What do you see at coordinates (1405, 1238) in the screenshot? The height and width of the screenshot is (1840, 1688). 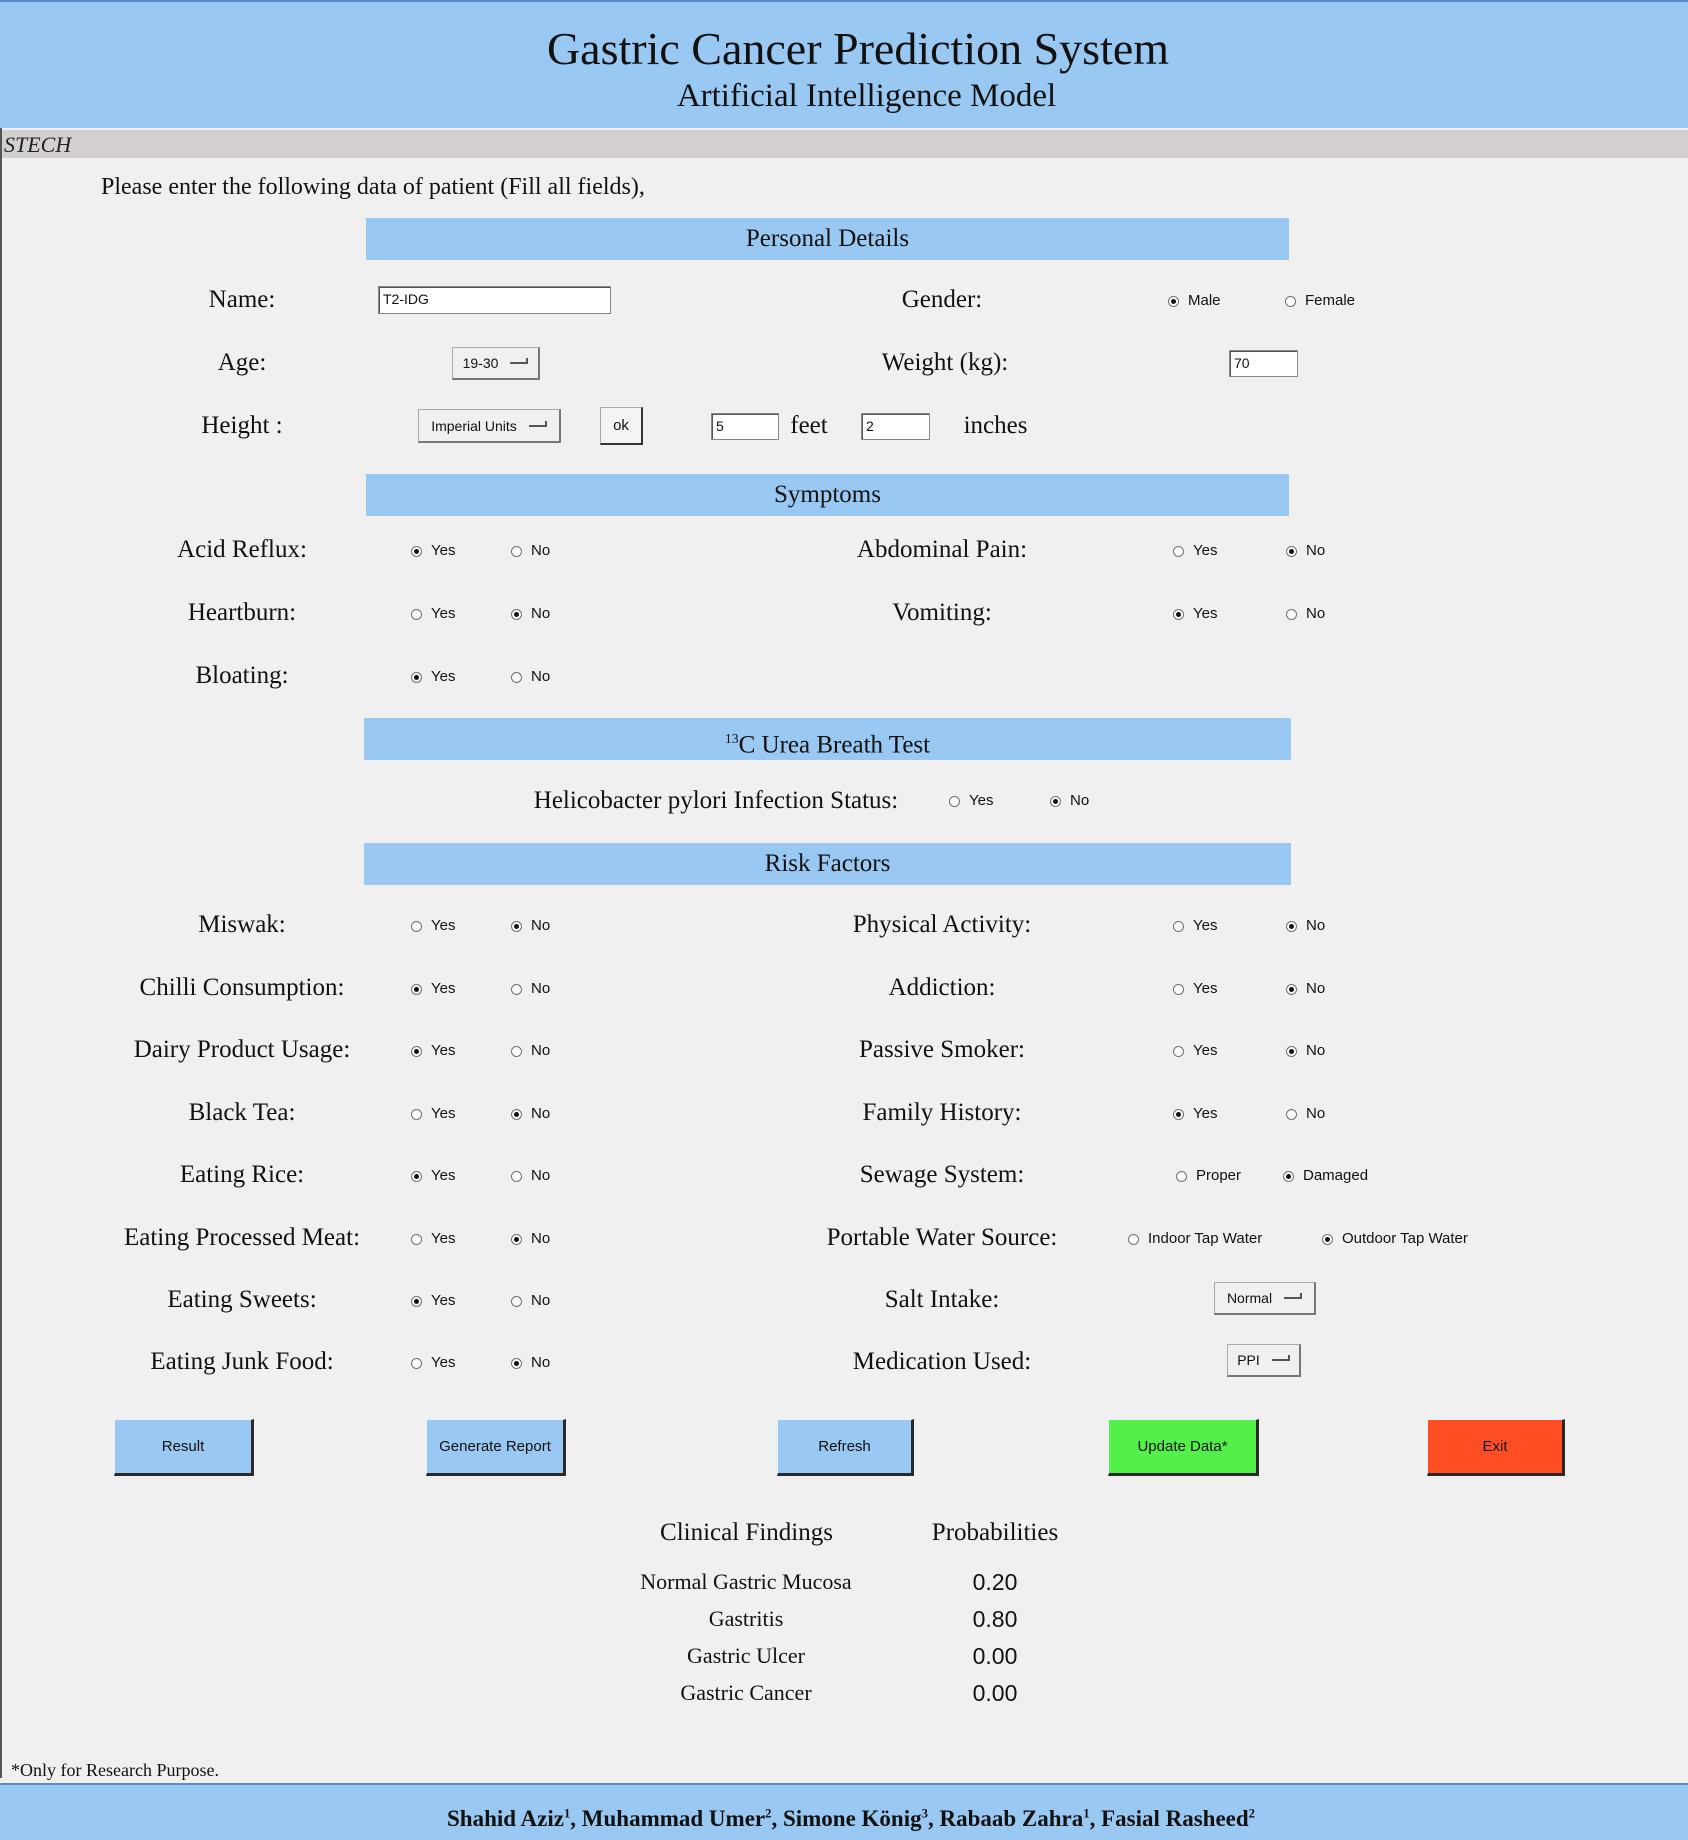 I see `radio-label: Outdoor Tap Water` at bounding box center [1405, 1238].